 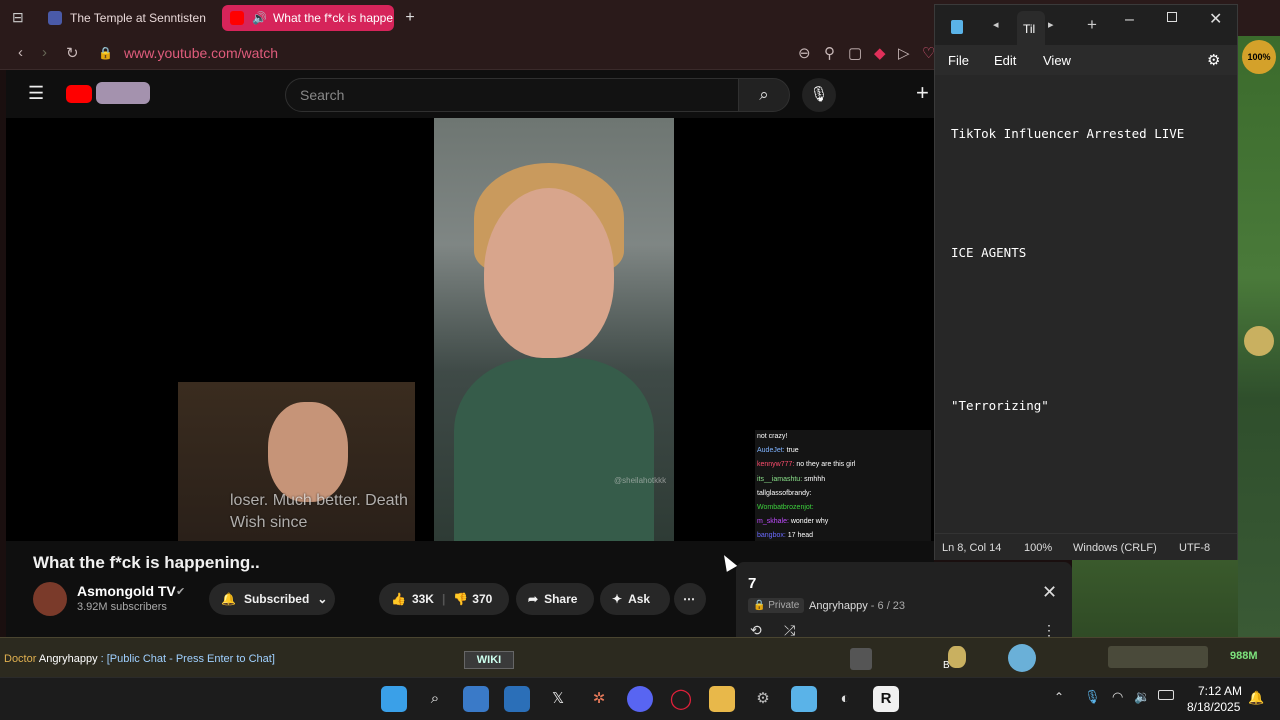 I want to click on chat-line: its__iamashtu: smhhh, so click(x=791, y=479).